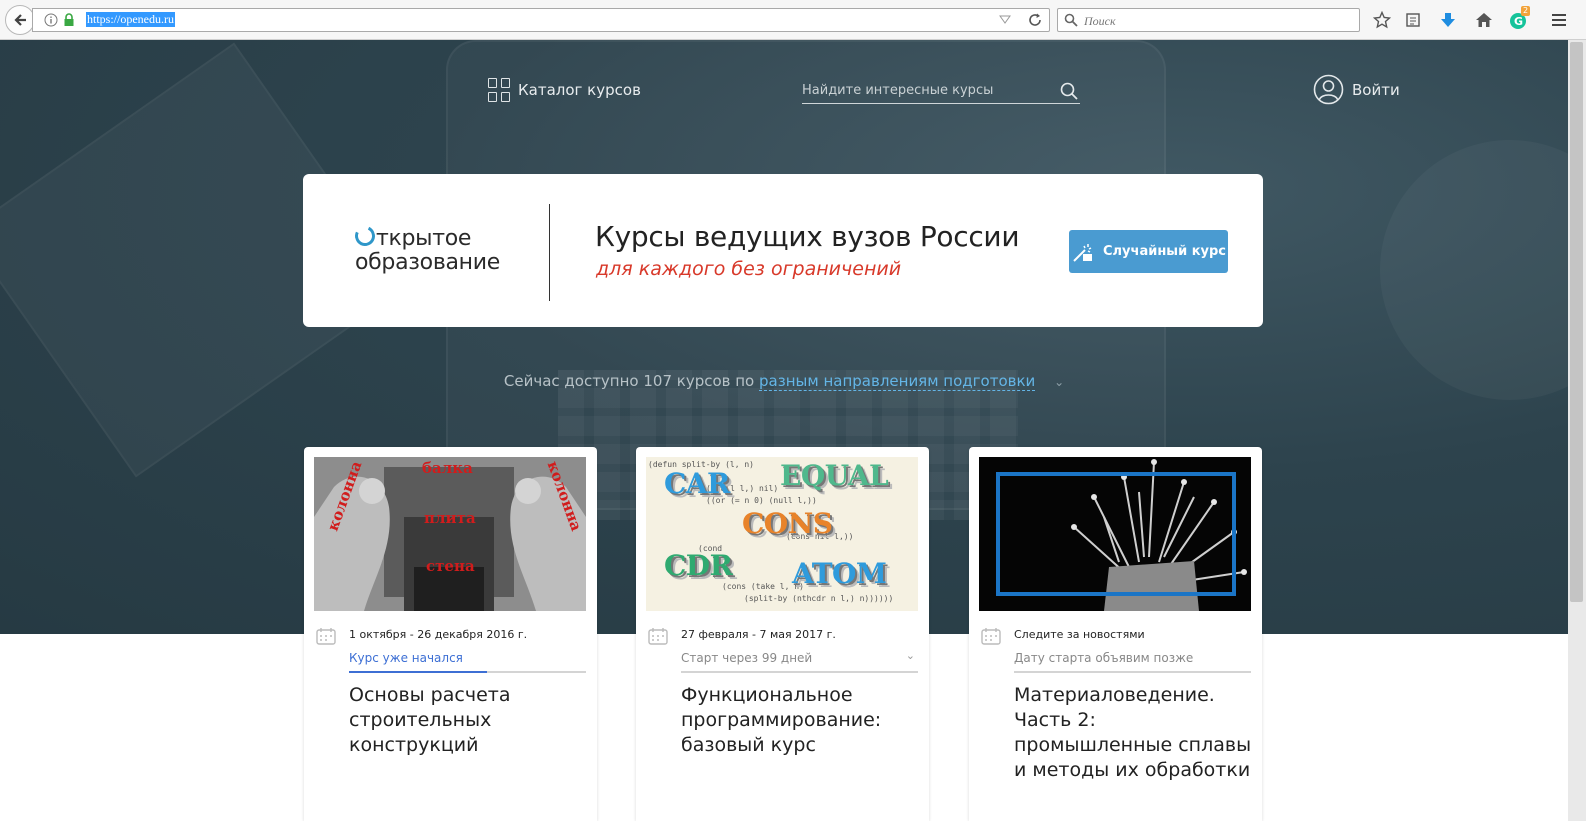 Image resolution: width=1586 pixels, height=821 pixels. Describe the element at coordinates (747, 658) in the screenshot. I see `course-status: Старт через 99 дней` at that location.